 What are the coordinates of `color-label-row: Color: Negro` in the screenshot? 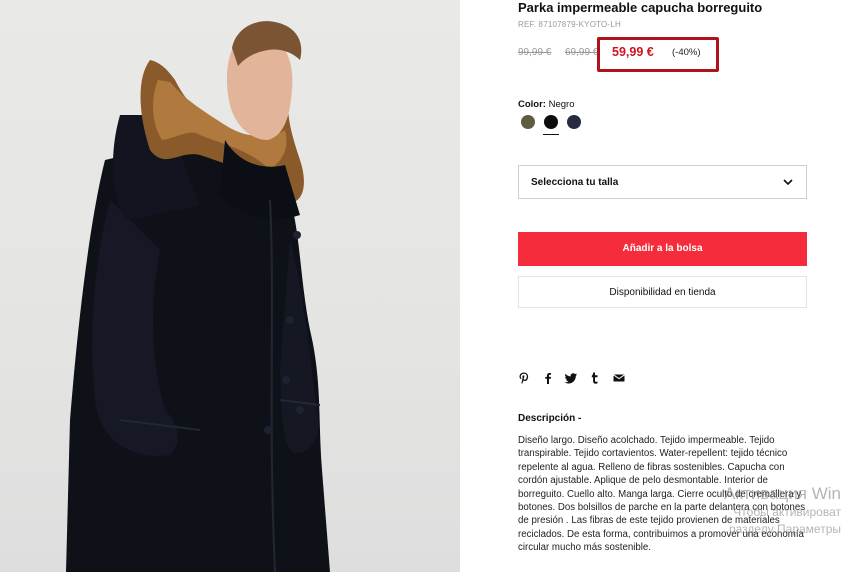 It's located at (546, 104).